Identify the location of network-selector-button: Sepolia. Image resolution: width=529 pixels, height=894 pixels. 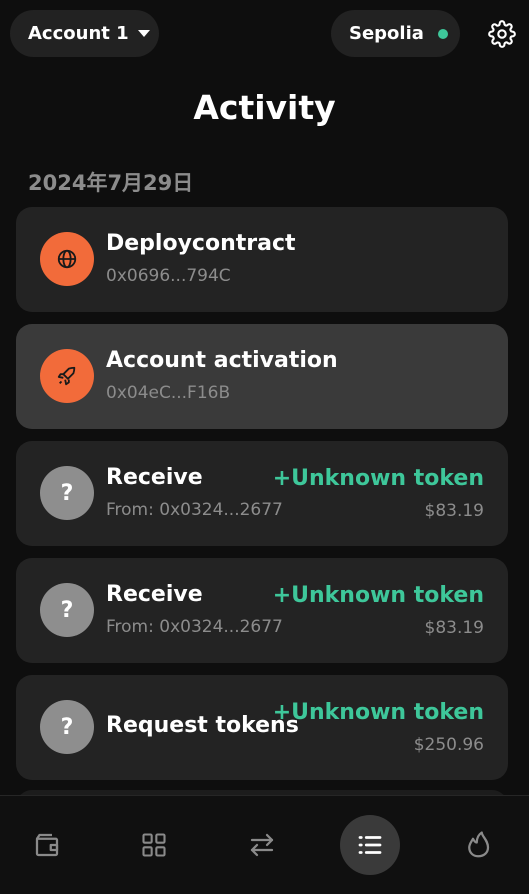
(395, 33).